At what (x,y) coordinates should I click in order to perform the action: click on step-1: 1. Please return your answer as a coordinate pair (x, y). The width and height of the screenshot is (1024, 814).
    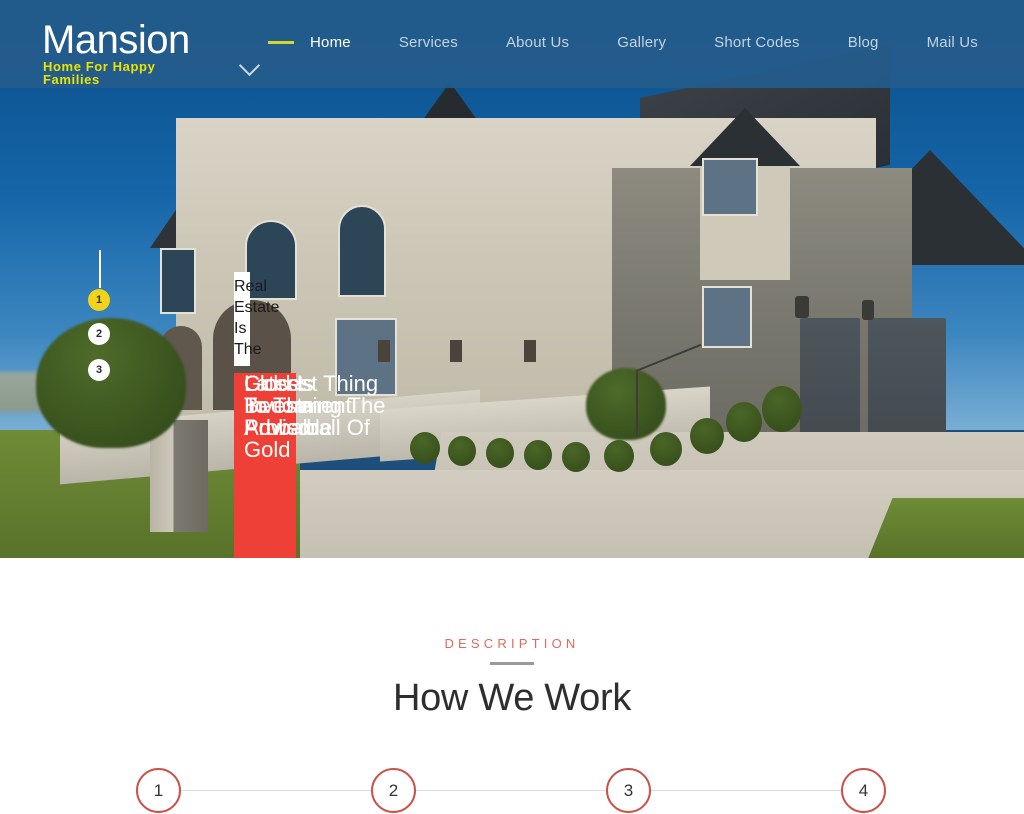
    Looking at the image, I should click on (158, 790).